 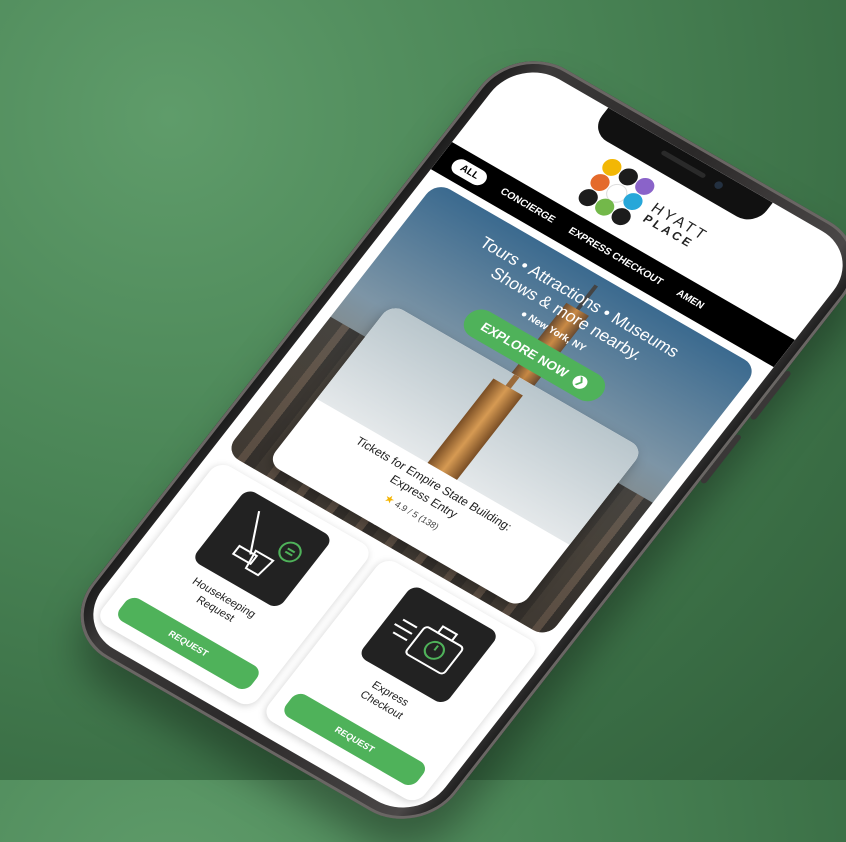 What do you see at coordinates (718, 185) in the screenshot?
I see `front-camera` at bounding box center [718, 185].